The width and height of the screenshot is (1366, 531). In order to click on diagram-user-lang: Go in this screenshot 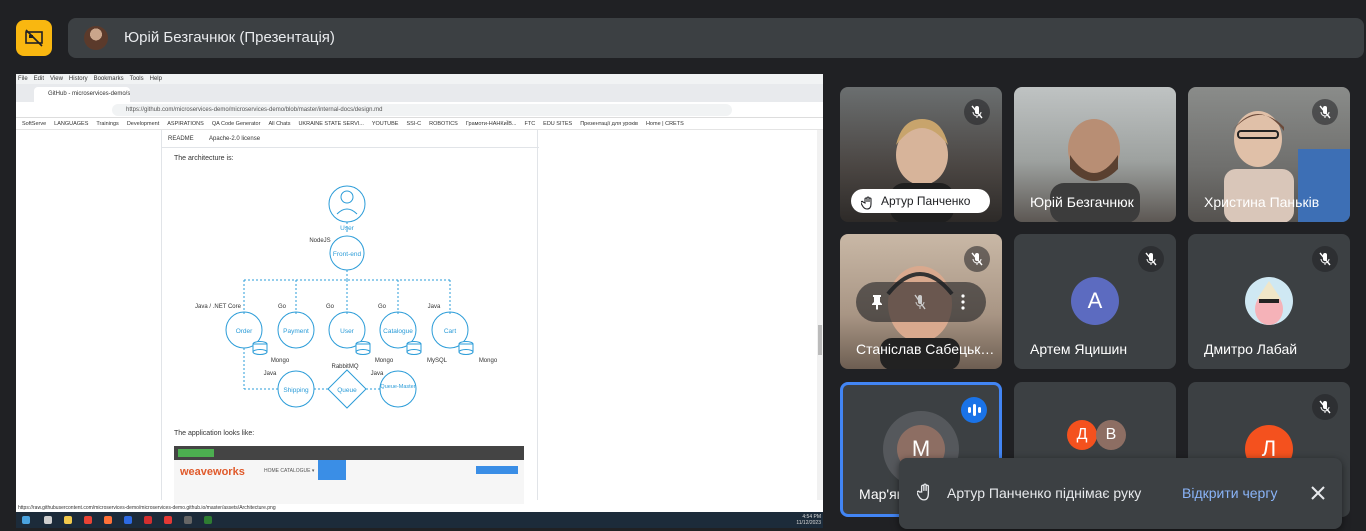, I will do `click(330, 307)`.